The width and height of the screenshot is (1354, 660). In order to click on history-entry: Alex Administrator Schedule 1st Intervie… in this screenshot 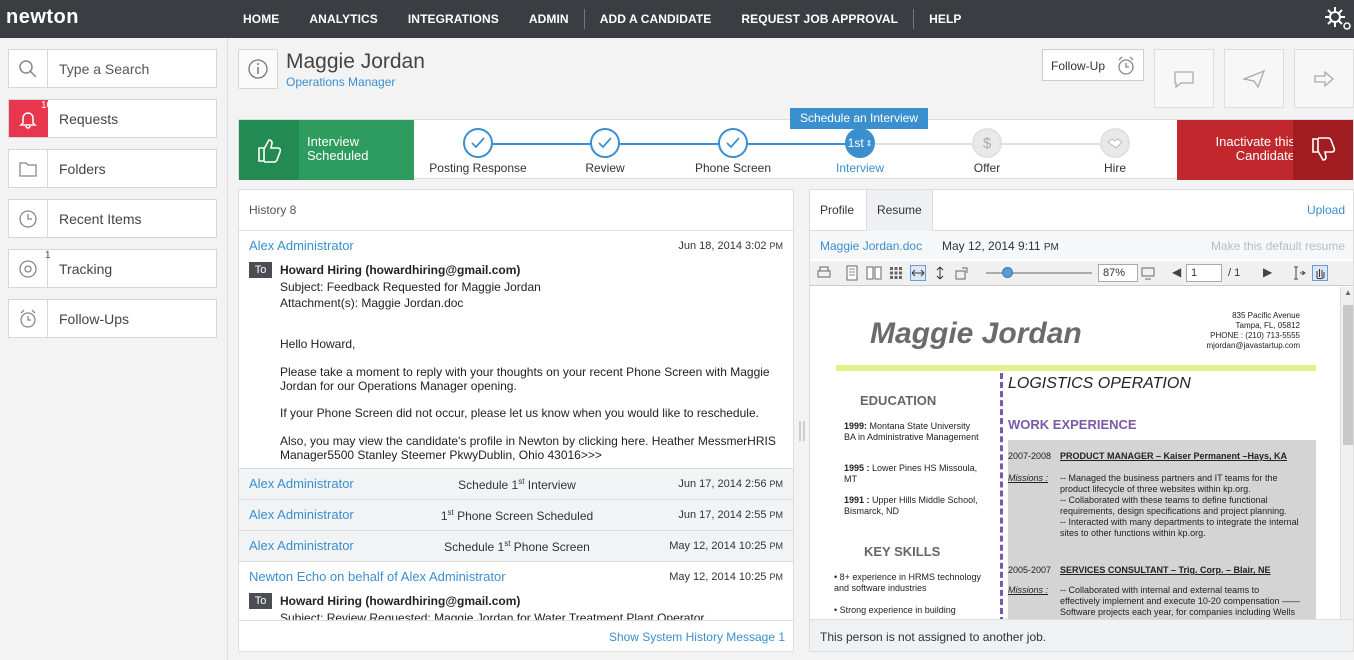, I will do `click(516, 484)`.